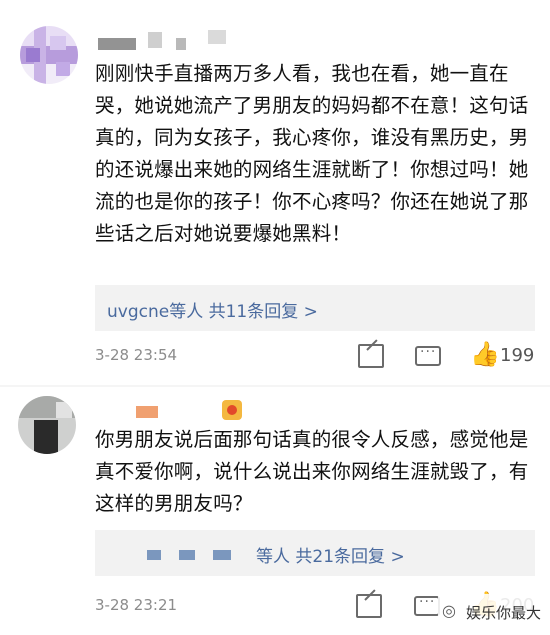 The width and height of the screenshot is (550, 635). I want to click on comment-timestamp: 3-28 23:54, so click(136, 355).